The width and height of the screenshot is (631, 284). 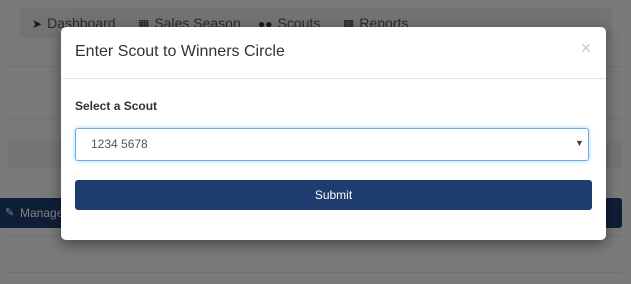 I want to click on caret-down-icon: ▼, so click(x=579, y=143).